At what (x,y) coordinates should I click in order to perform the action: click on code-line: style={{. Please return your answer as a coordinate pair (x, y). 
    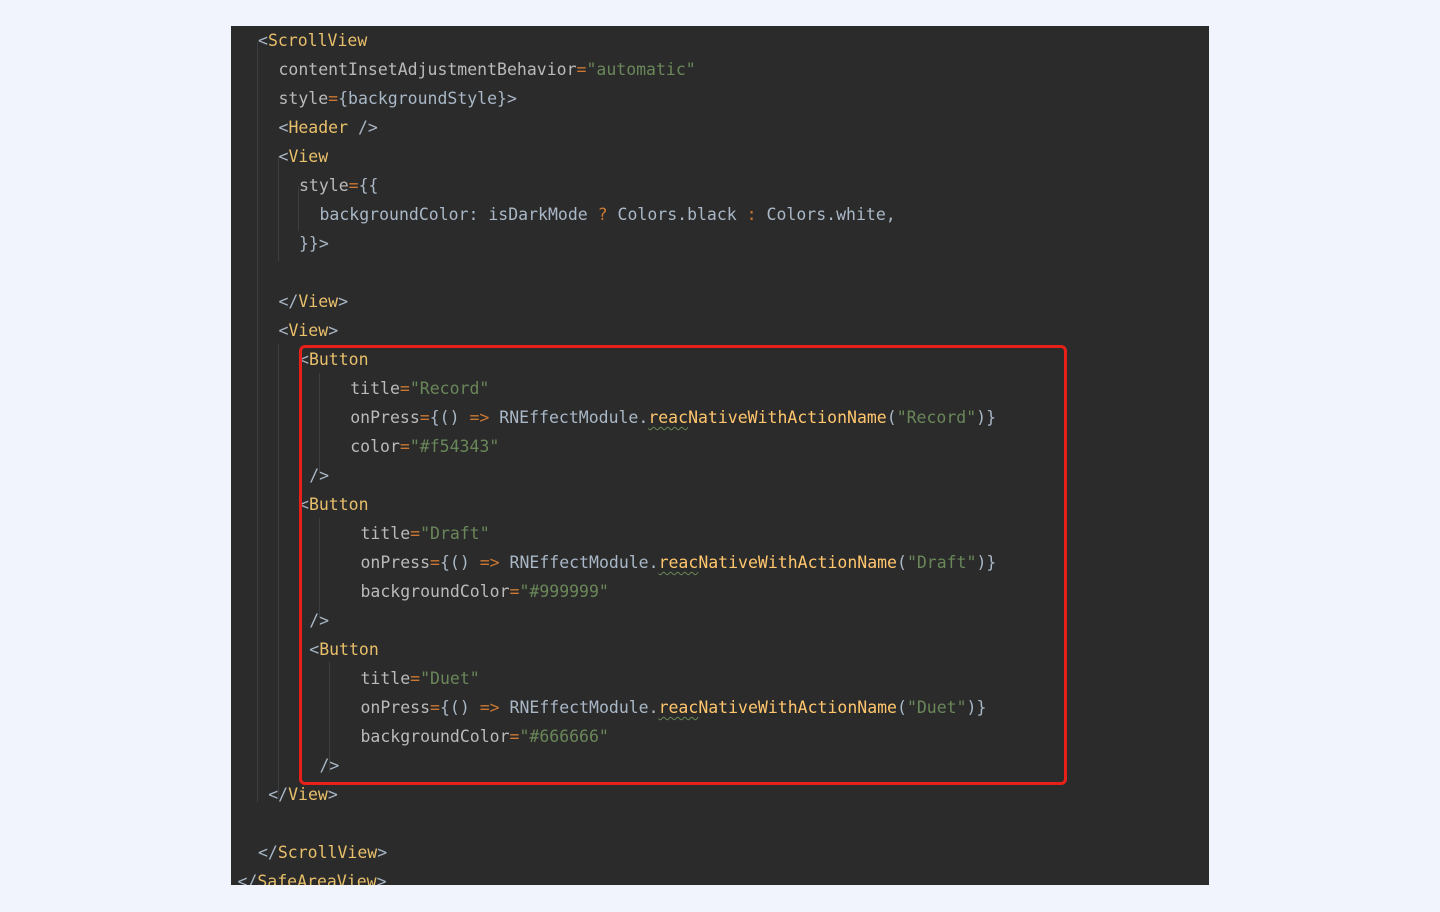
    Looking at the image, I should click on (338, 185).